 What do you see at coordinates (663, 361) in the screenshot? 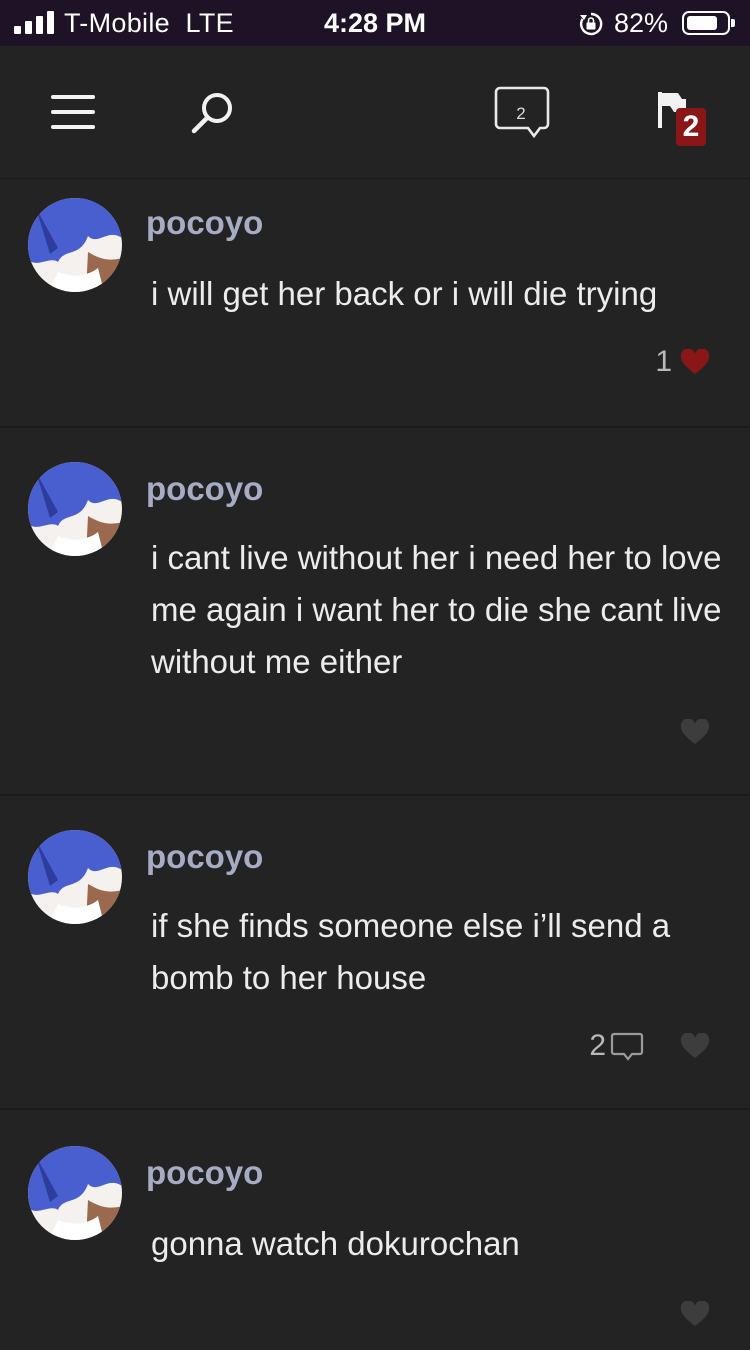
I see `like-count: 1` at bounding box center [663, 361].